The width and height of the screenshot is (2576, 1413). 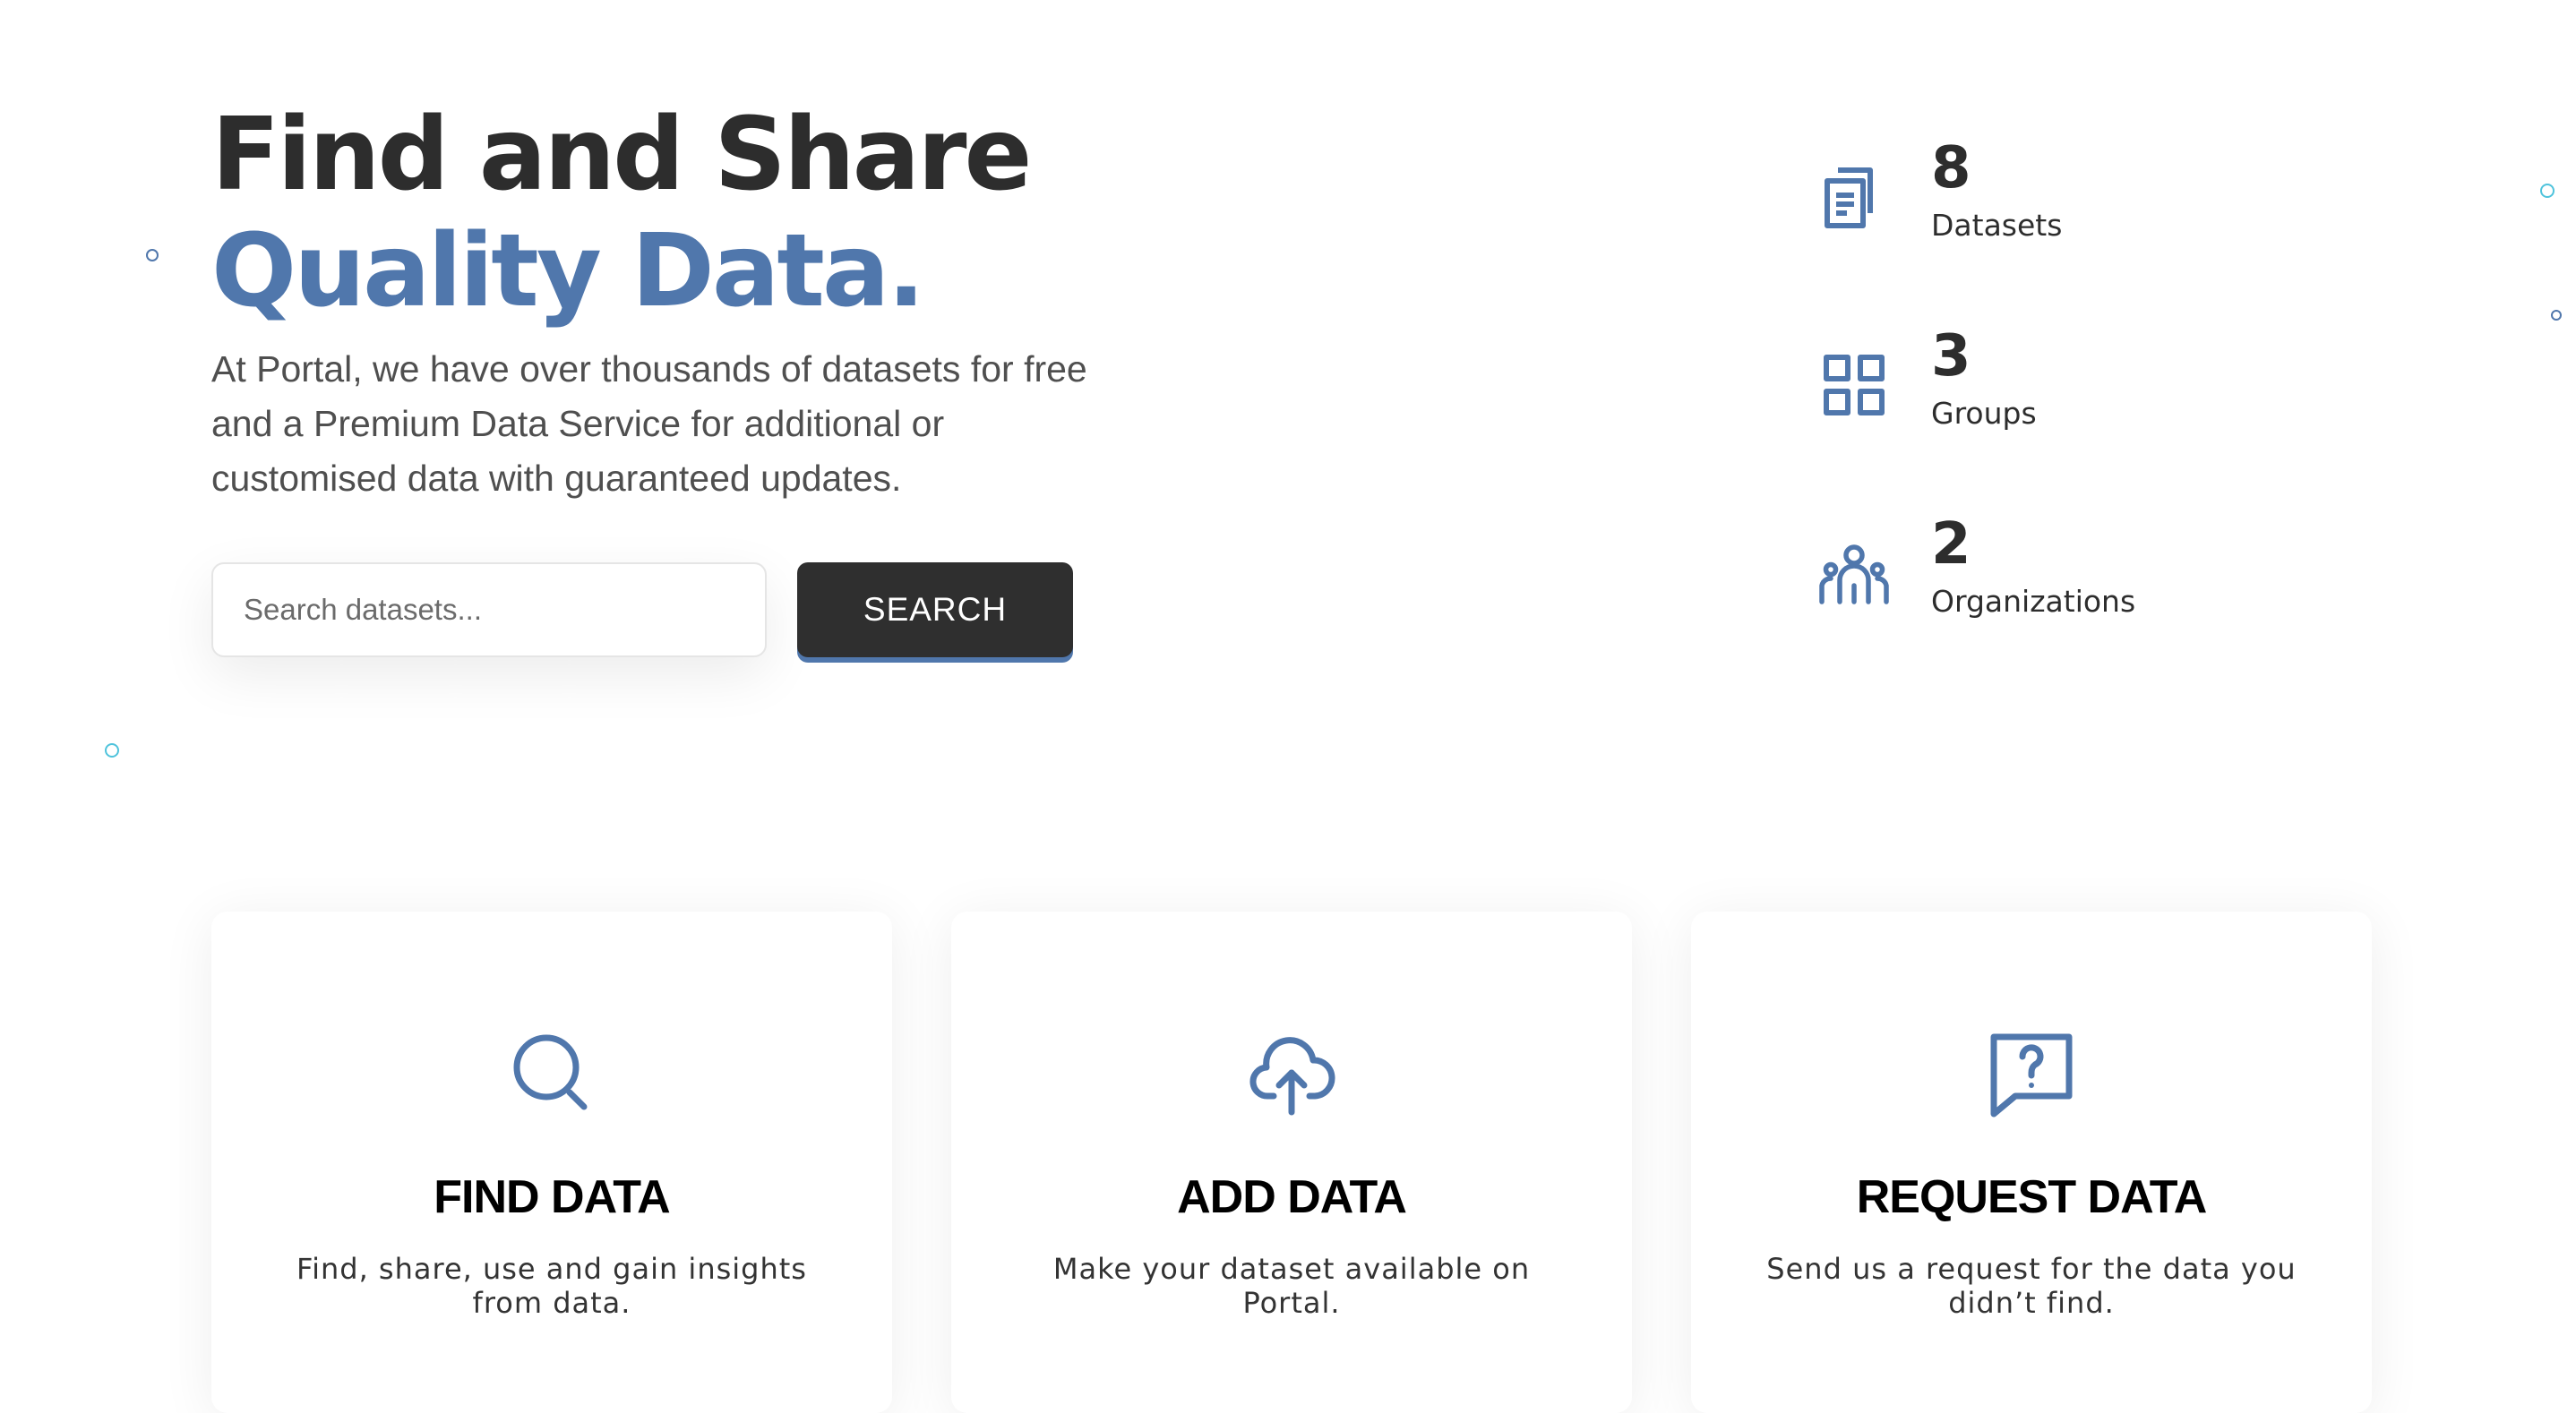 I want to click on card-title: ADD DATA, so click(x=1292, y=1197).